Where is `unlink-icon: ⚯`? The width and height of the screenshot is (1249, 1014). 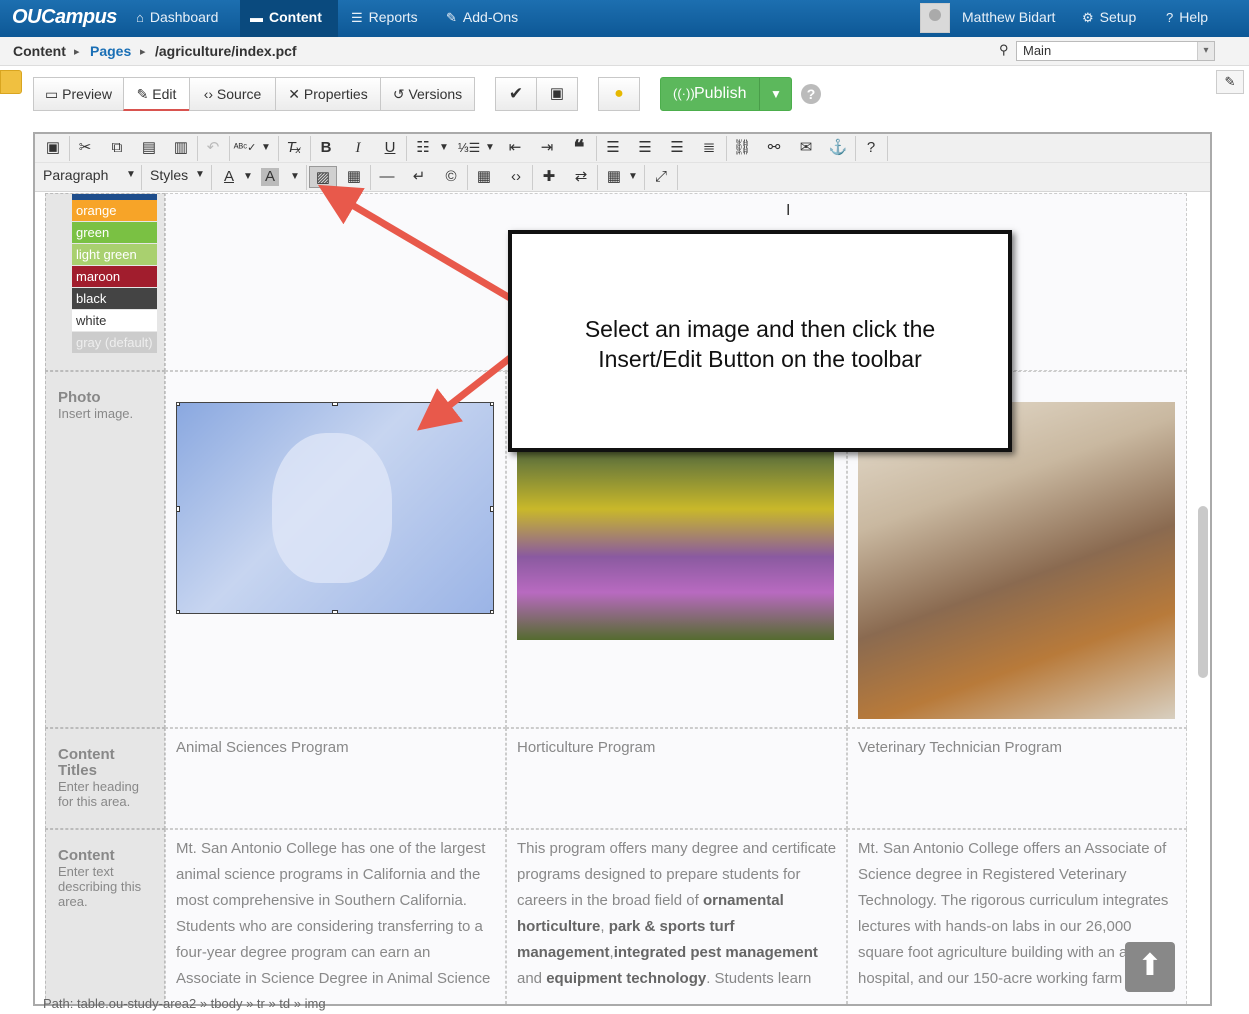 unlink-icon: ⚯ is located at coordinates (774, 148).